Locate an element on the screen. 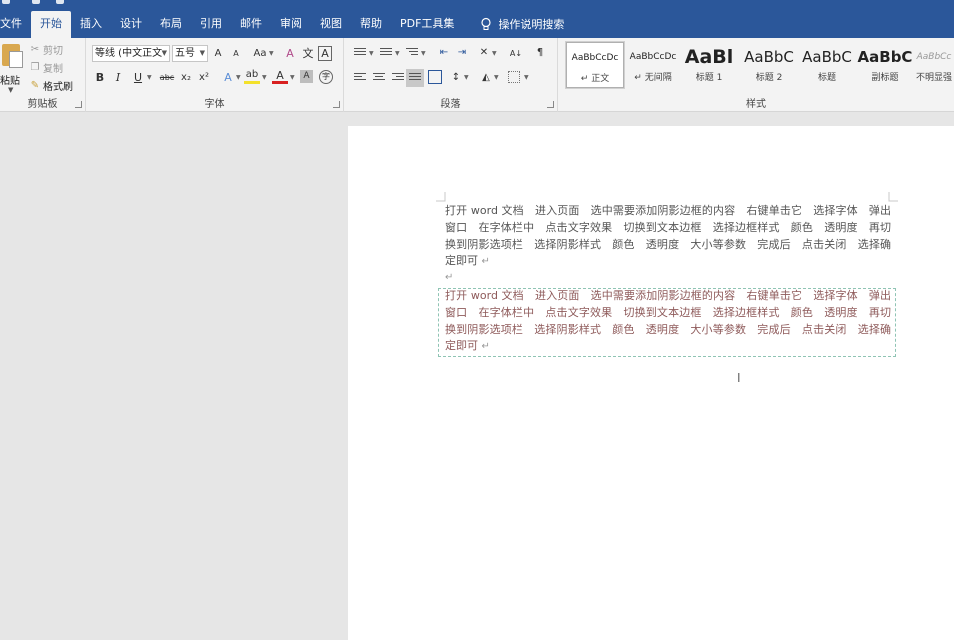 The height and width of the screenshot is (640, 954). style-sample: AaBl is located at coordinates (709, 57).